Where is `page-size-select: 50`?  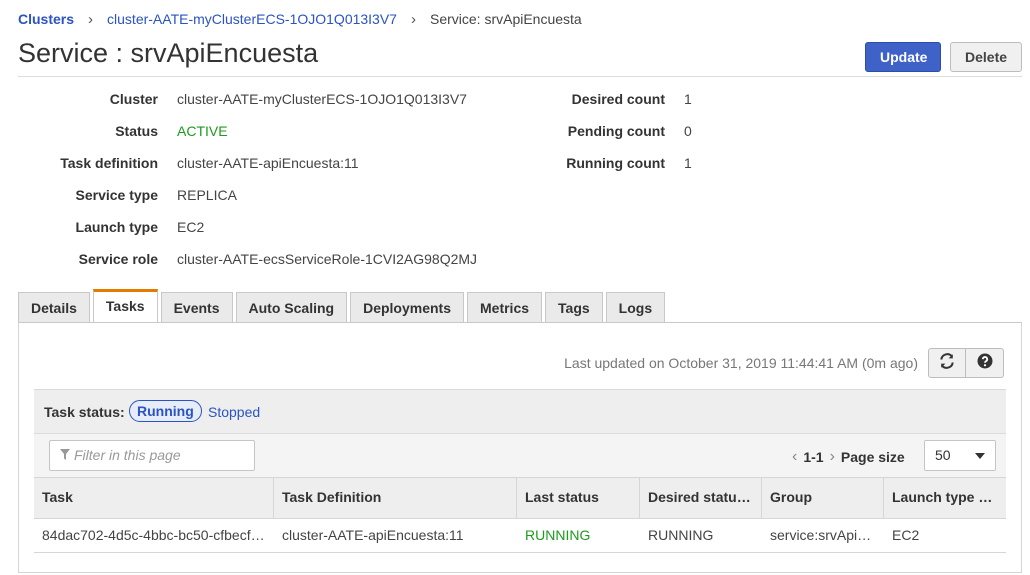
page-size-select: 50 is located at coordinates (960, 455).